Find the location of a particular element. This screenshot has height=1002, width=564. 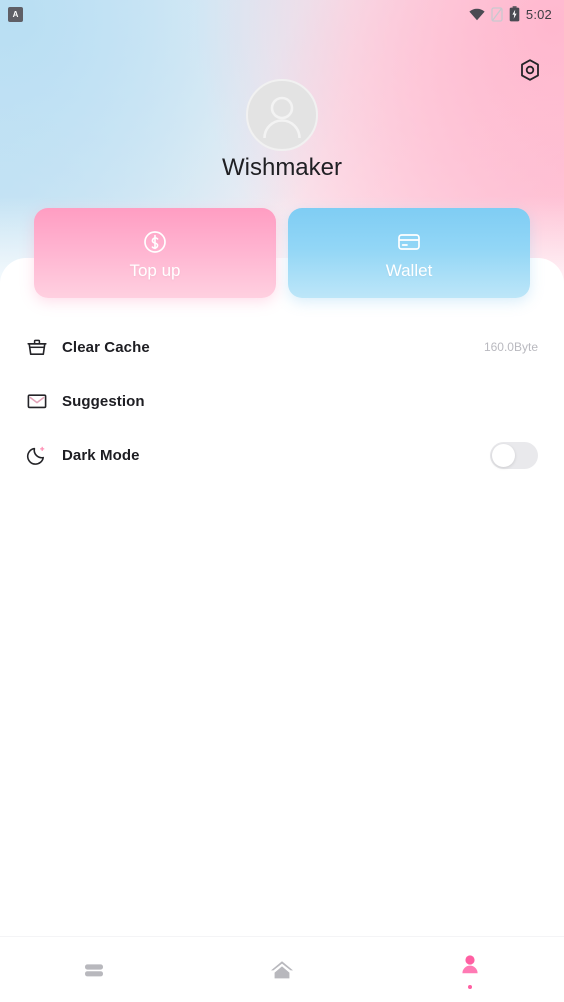

dark-mode-label: Dark Mode is located at coordinates (101, 455).